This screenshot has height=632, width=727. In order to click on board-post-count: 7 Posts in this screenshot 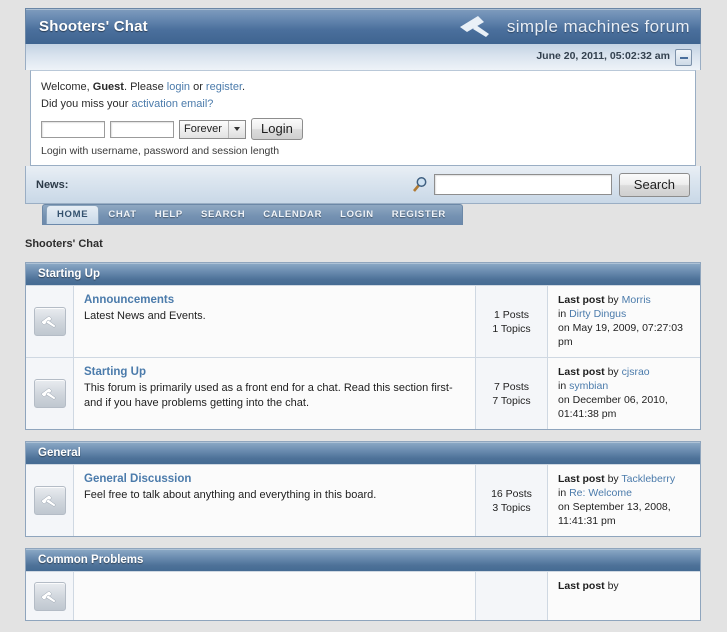, I will do `click(511, 386)`.